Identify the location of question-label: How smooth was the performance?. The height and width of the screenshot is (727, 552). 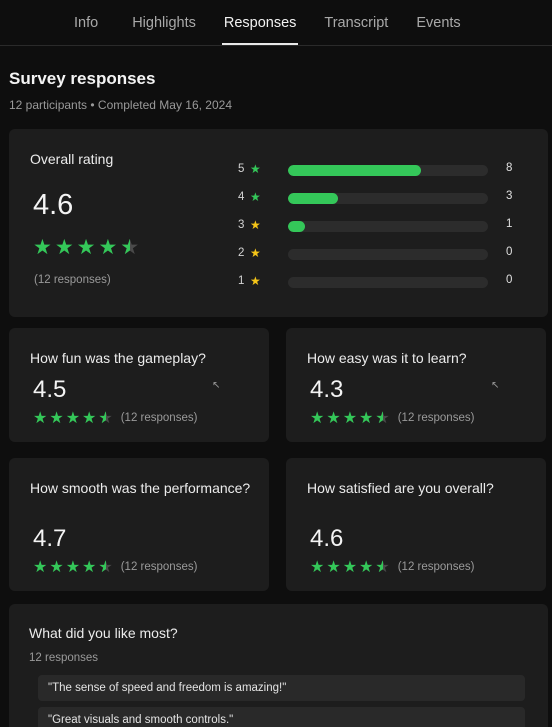
(140, 488).